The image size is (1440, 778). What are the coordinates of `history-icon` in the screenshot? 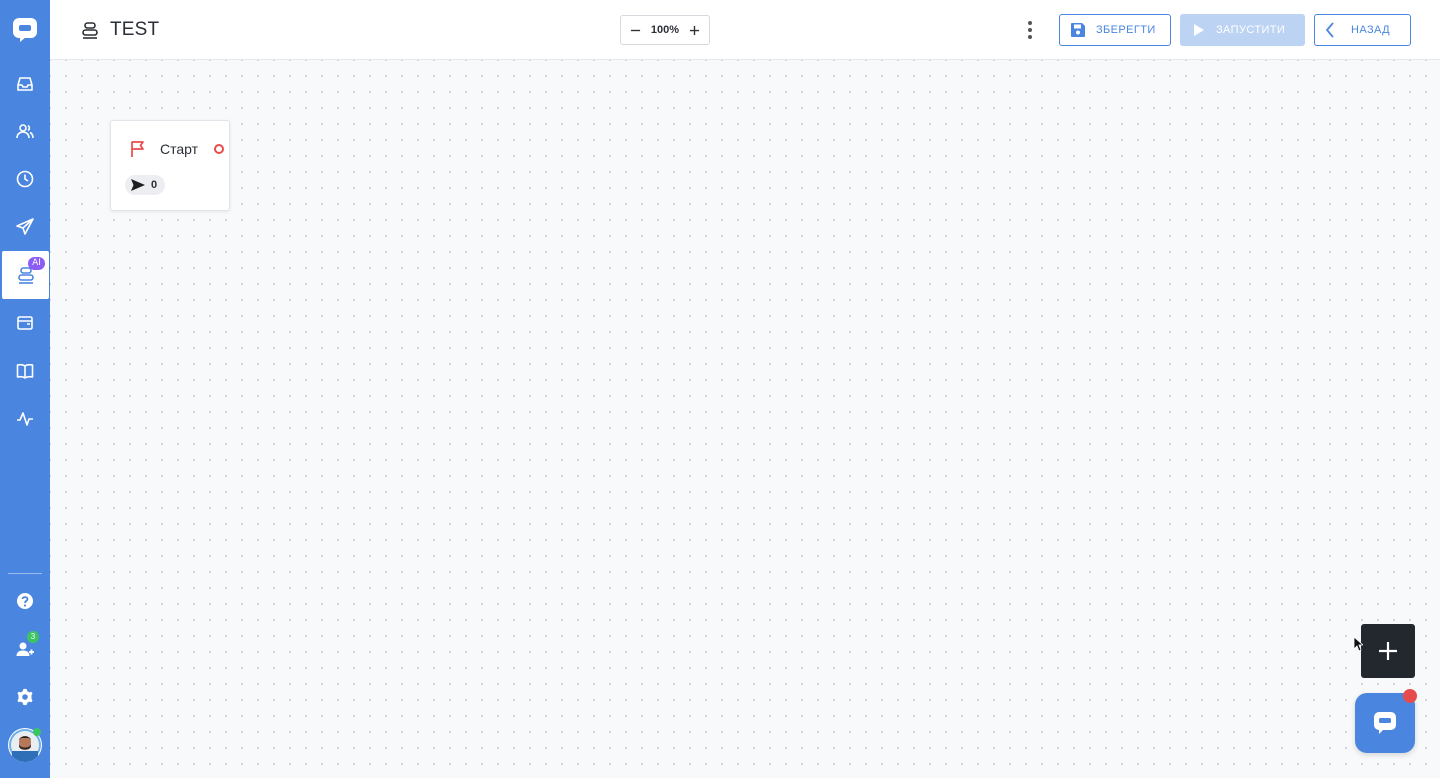 It's located at (25, 179).